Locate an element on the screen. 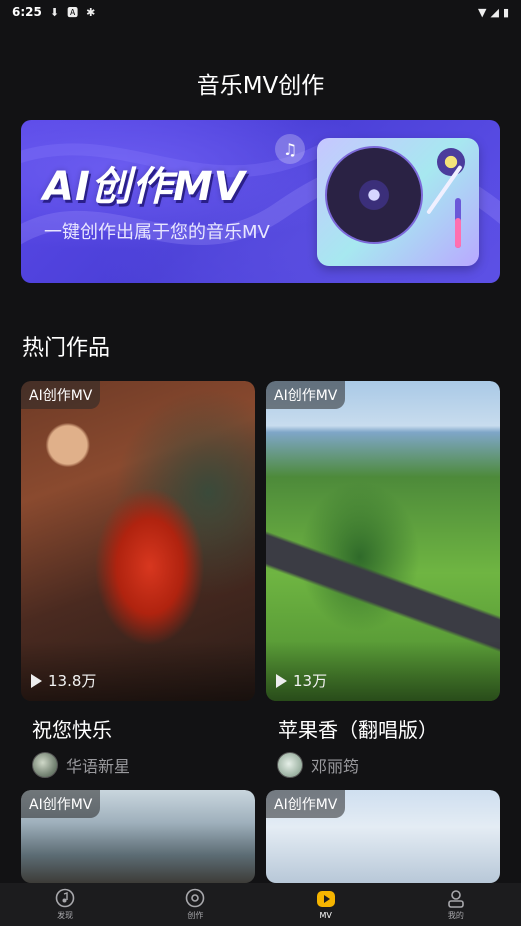 This screenshot has height=926, width=521. music-note-icon is located at coordinates (65, 898).